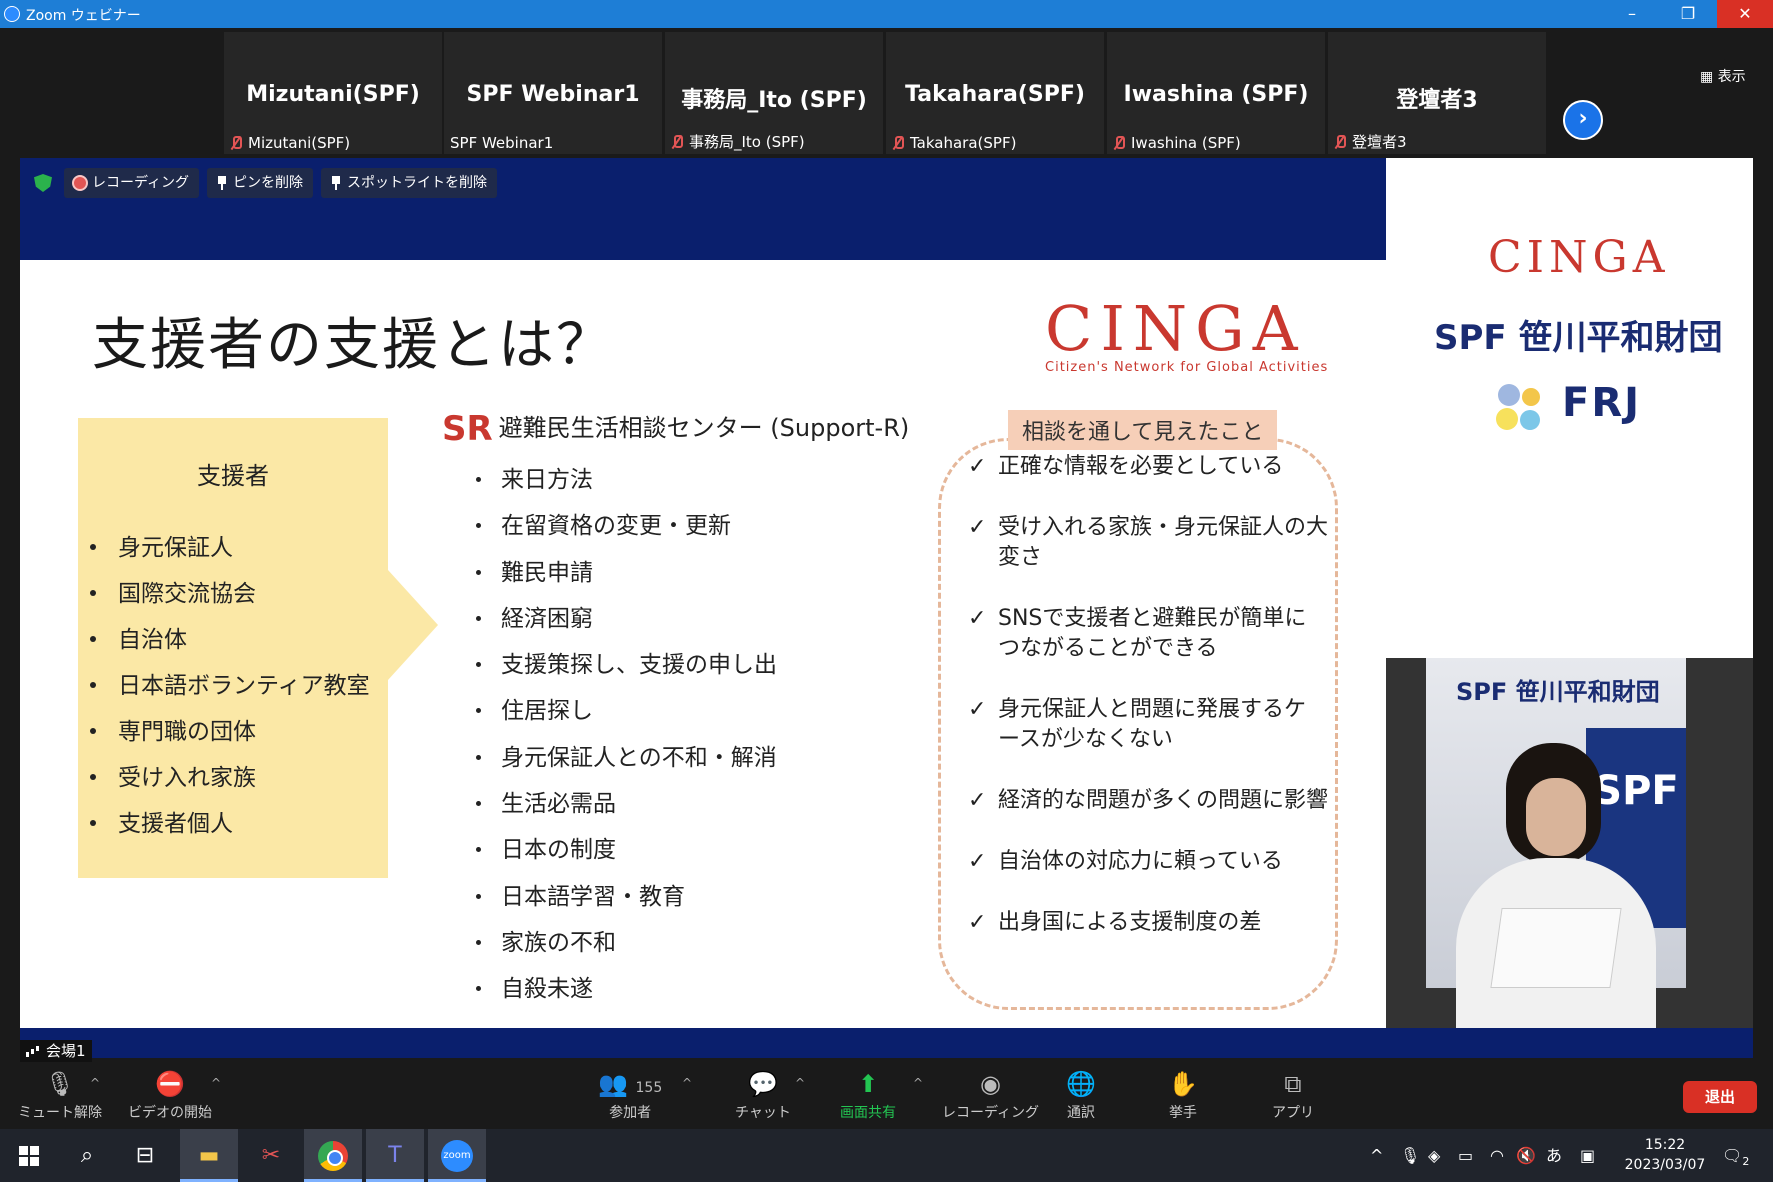 The height and width of the screenshot is (1182, 1773). What do you see at coordinates (1434, 1155) in the screenshot?
I see `defender-icon: ◈` at bounding box center [1434, 1155].